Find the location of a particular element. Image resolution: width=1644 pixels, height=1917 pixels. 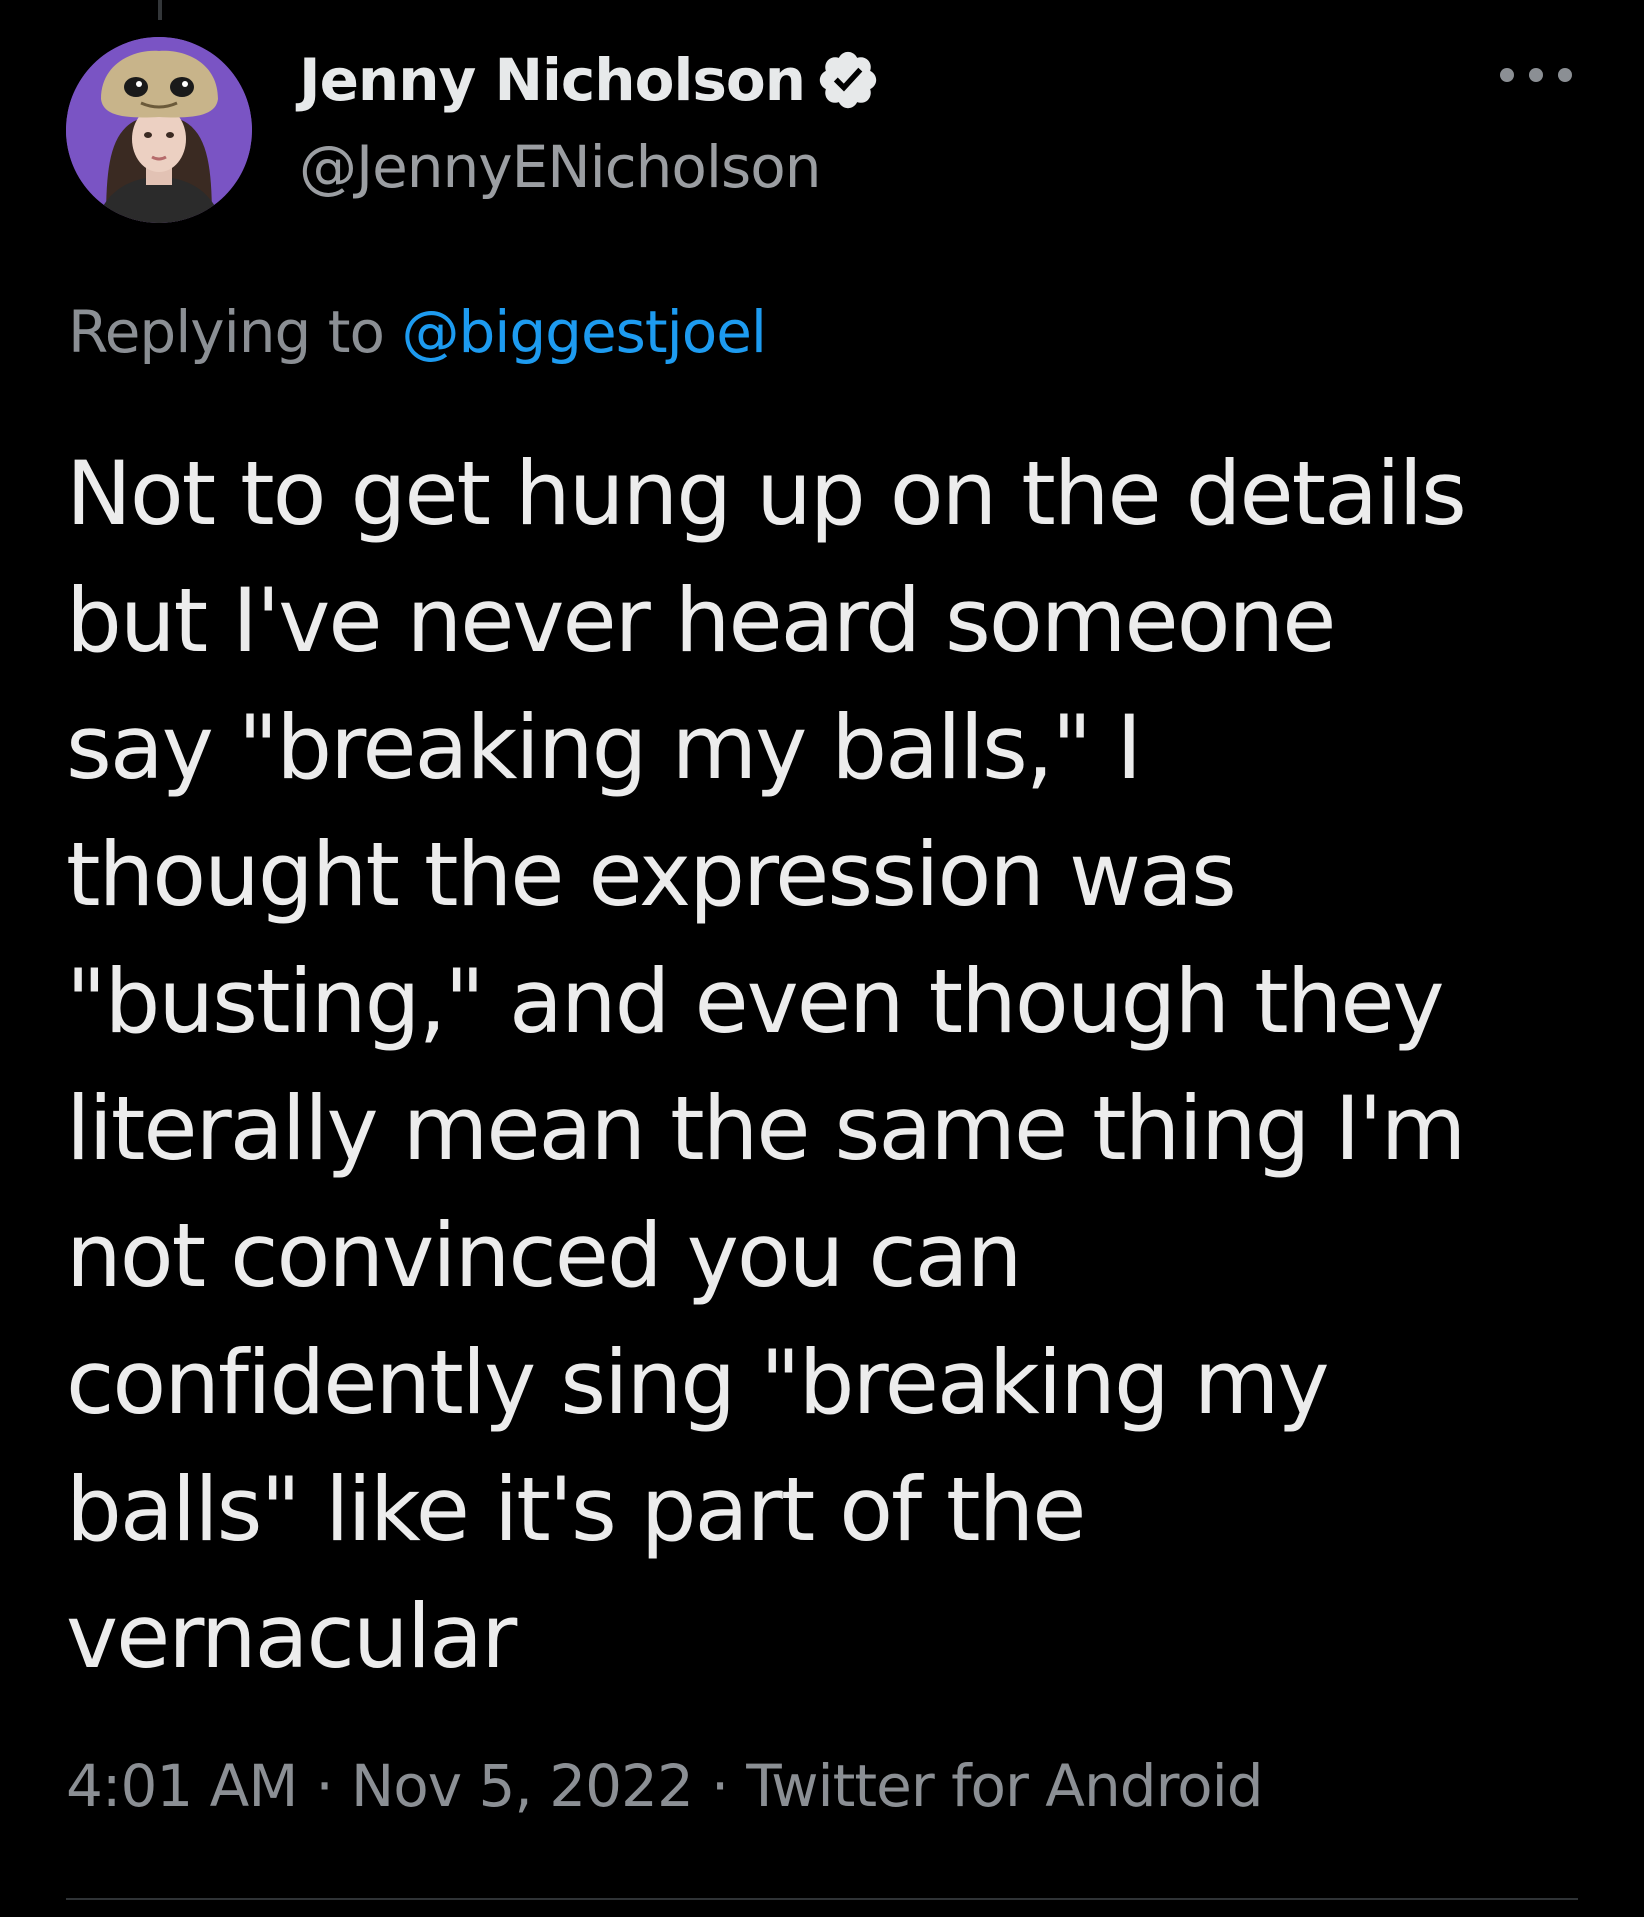

tweet-text-line: "busting," and even though they is located at coordinates (755, 1001).